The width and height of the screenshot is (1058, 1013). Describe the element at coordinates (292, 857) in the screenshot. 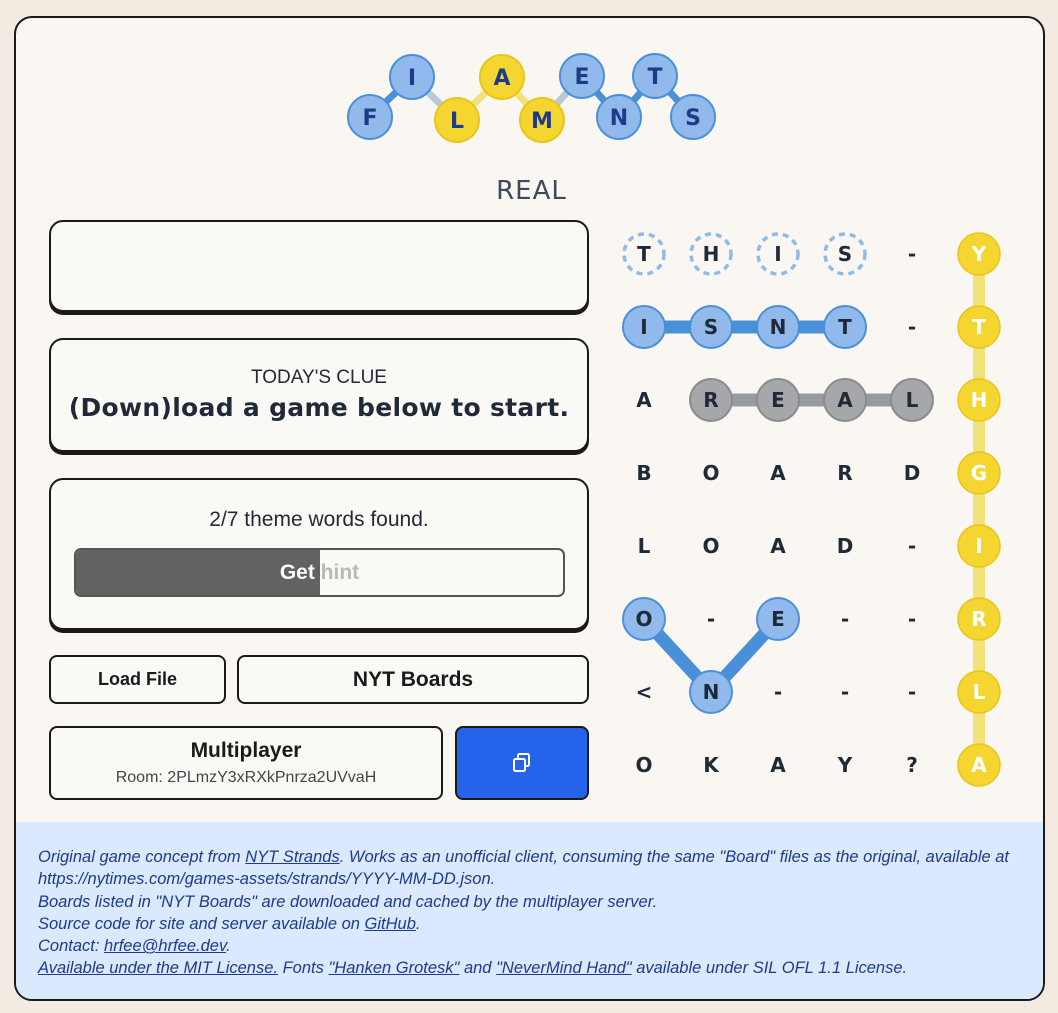

I see `nyt-strands-link: NYT Strands` at that location.